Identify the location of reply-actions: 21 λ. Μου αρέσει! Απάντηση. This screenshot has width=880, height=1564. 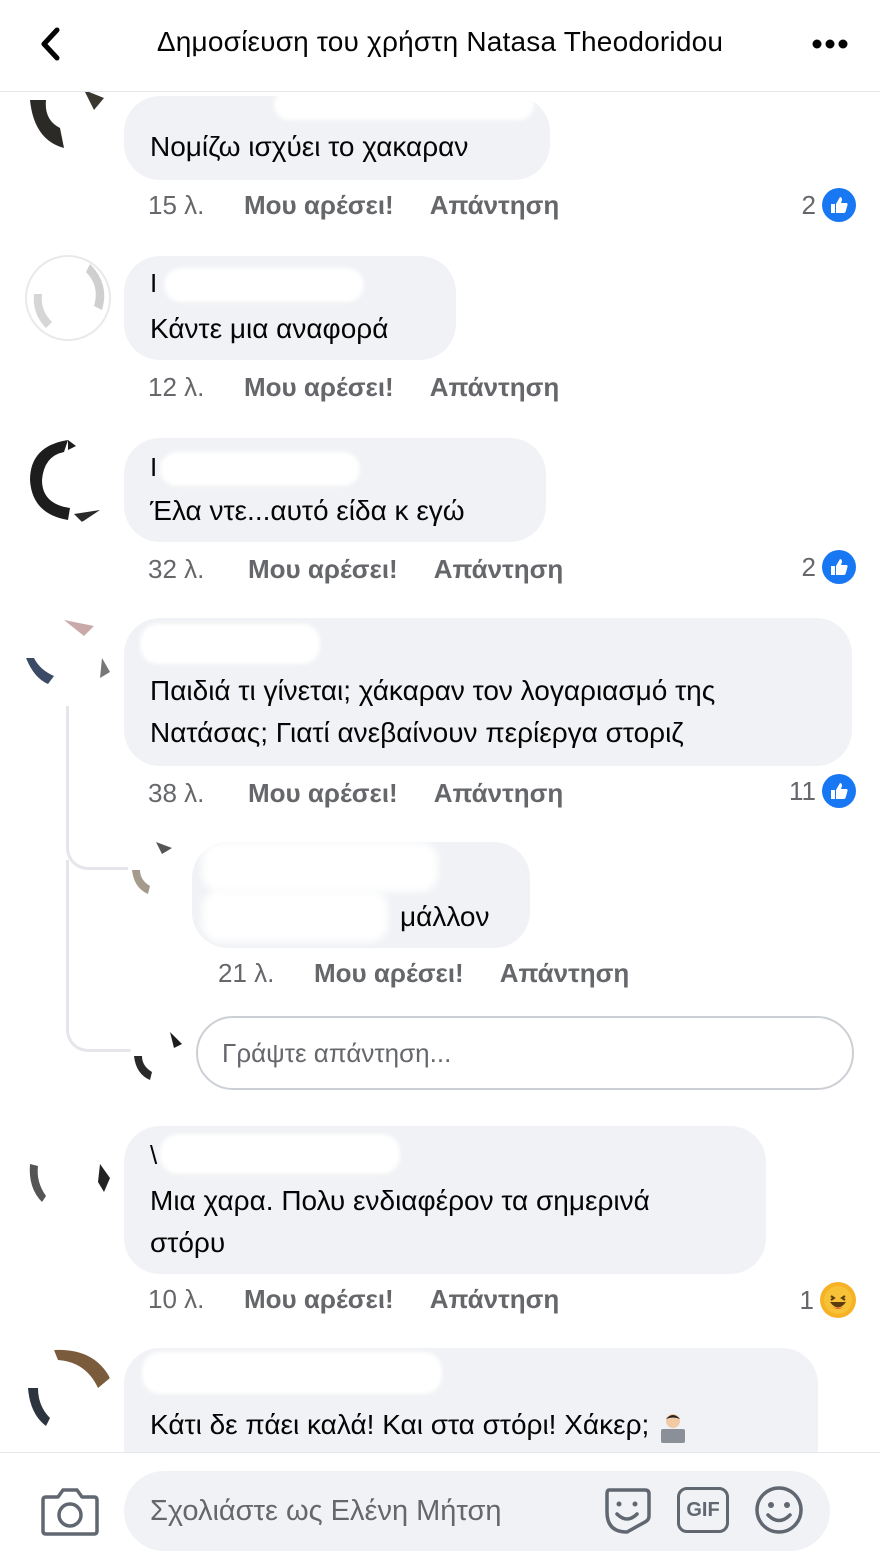
(423, 973).